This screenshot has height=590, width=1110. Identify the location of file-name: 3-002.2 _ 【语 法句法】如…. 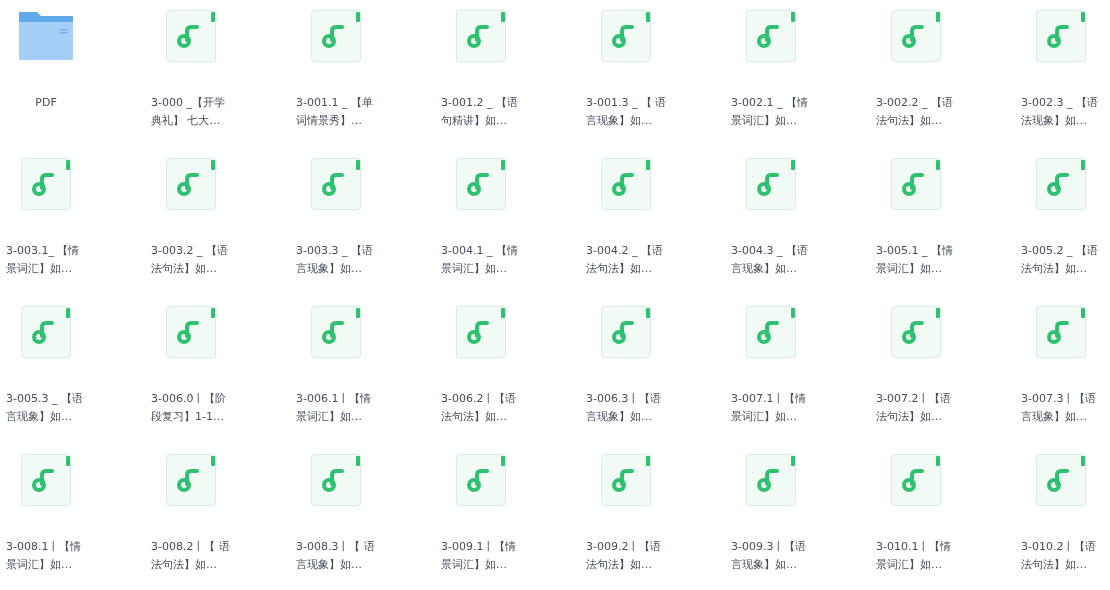
(916, 112).